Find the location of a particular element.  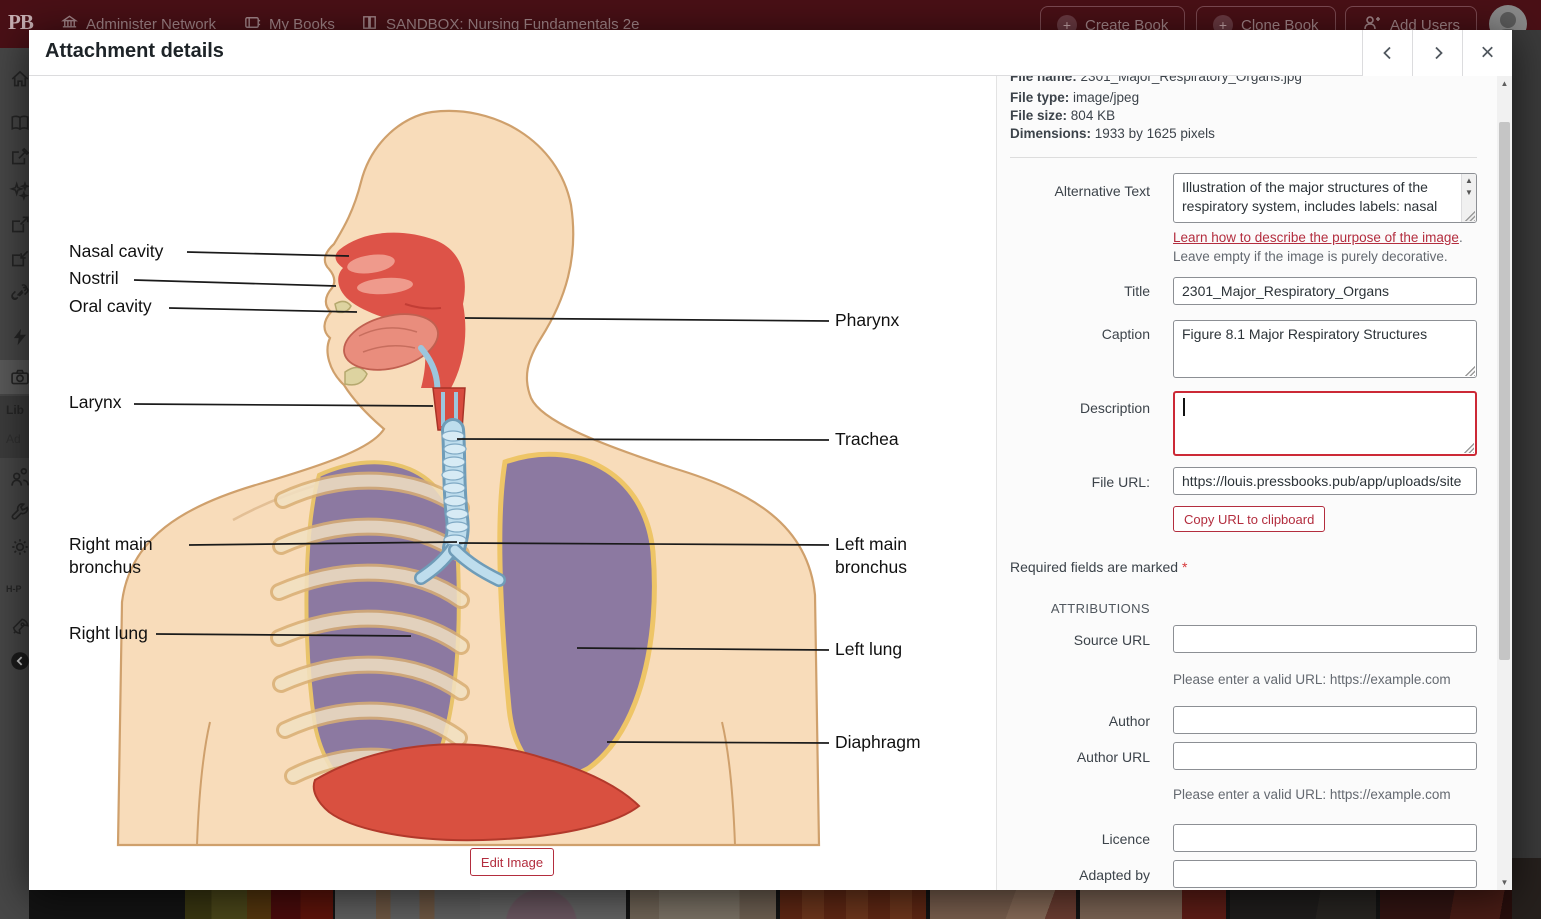

modal-title: Attachment details is located at coordinates (134, 51).